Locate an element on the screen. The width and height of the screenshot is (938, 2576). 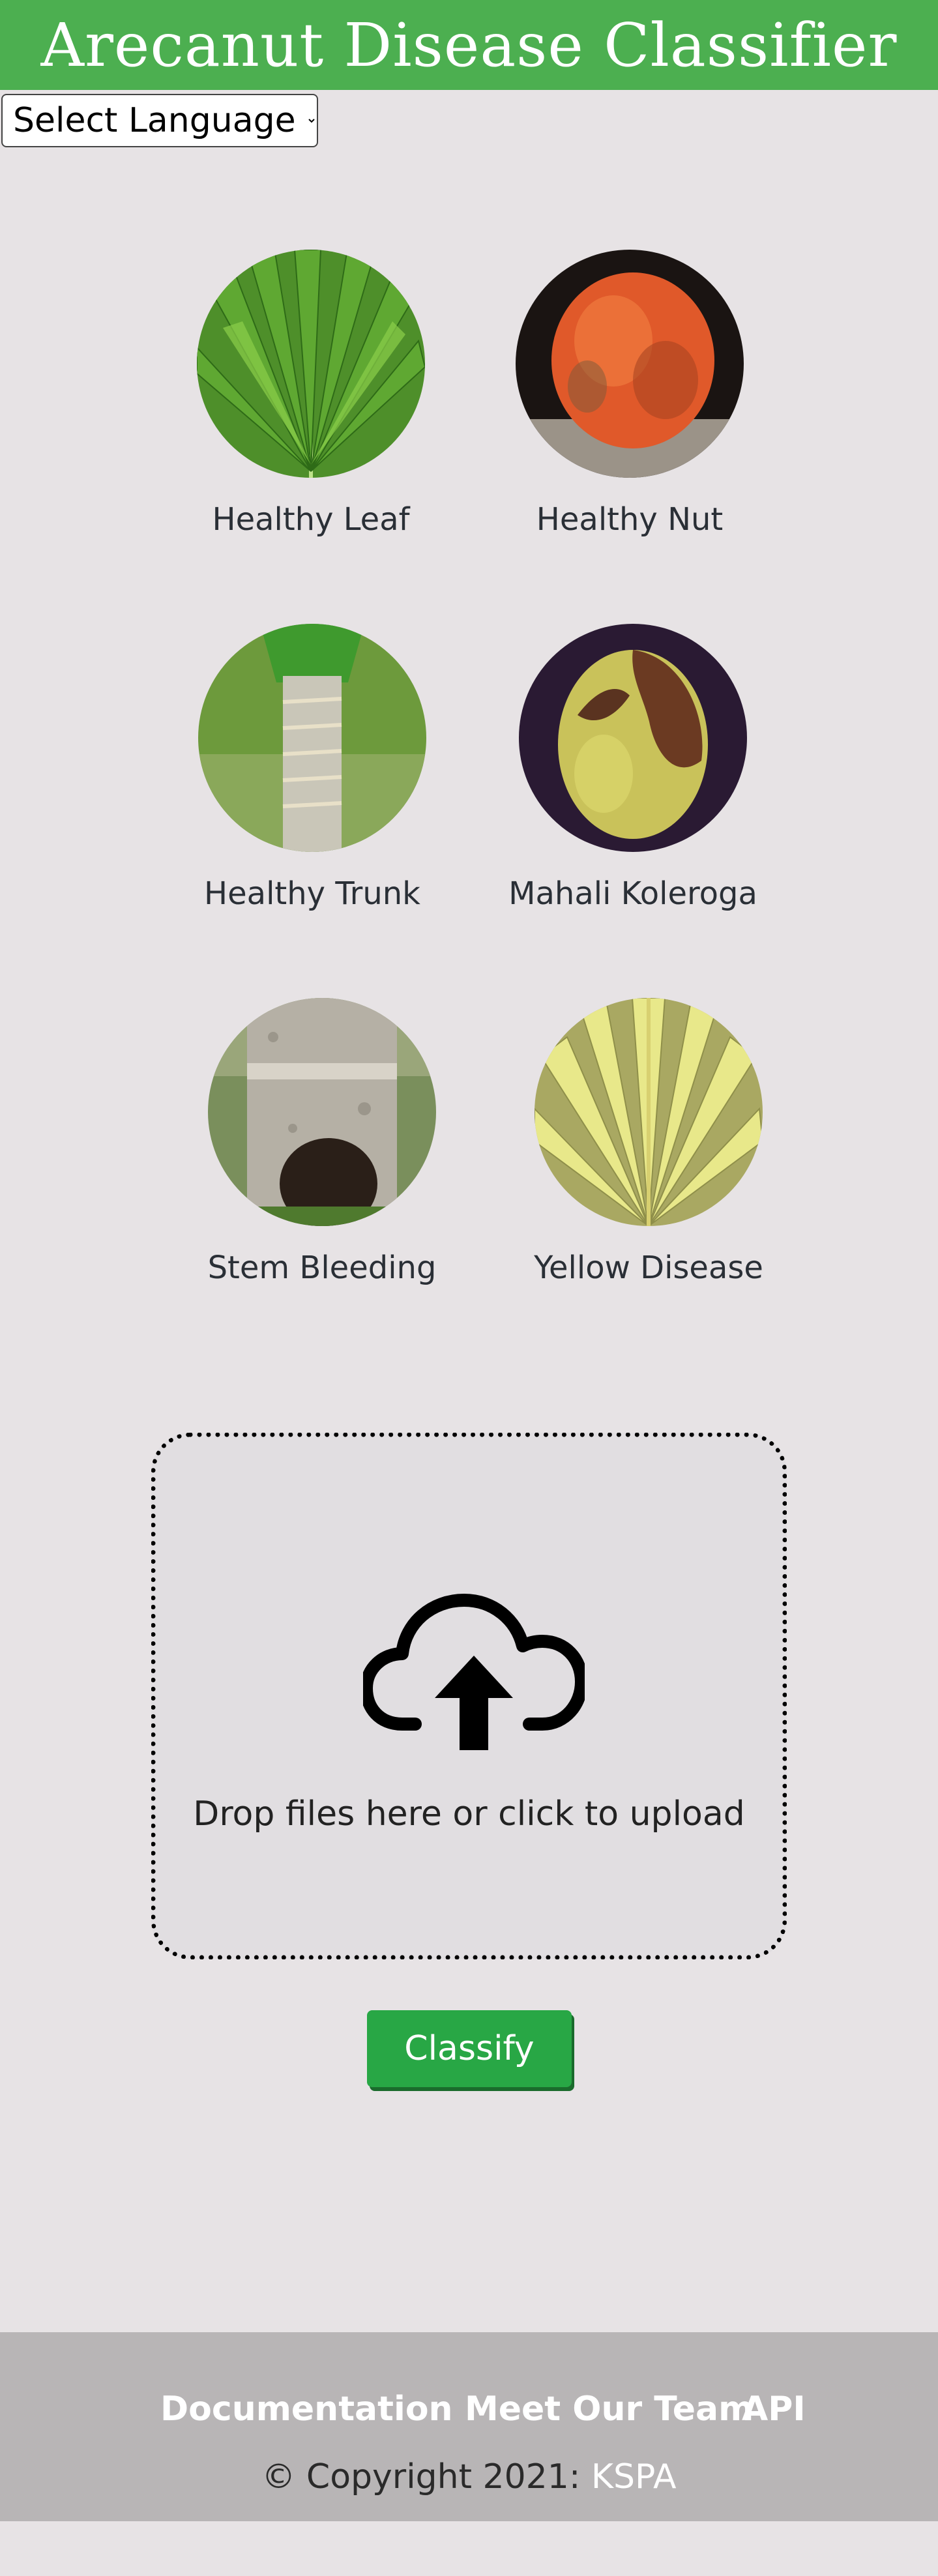
gallery-item-healthy-leaf: Healthy Leaf is located at coordinates (311, 394).